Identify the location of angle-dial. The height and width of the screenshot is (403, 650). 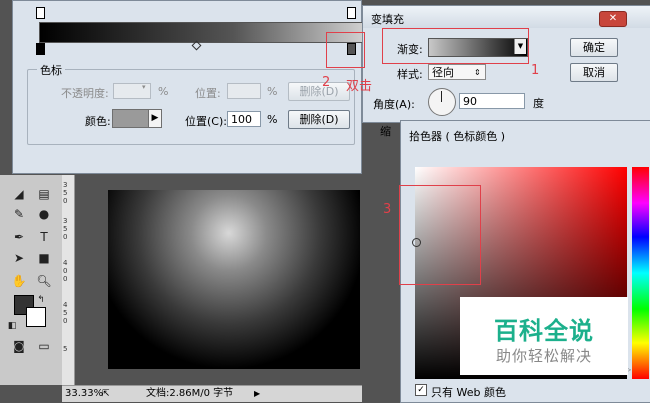
(442, 102).